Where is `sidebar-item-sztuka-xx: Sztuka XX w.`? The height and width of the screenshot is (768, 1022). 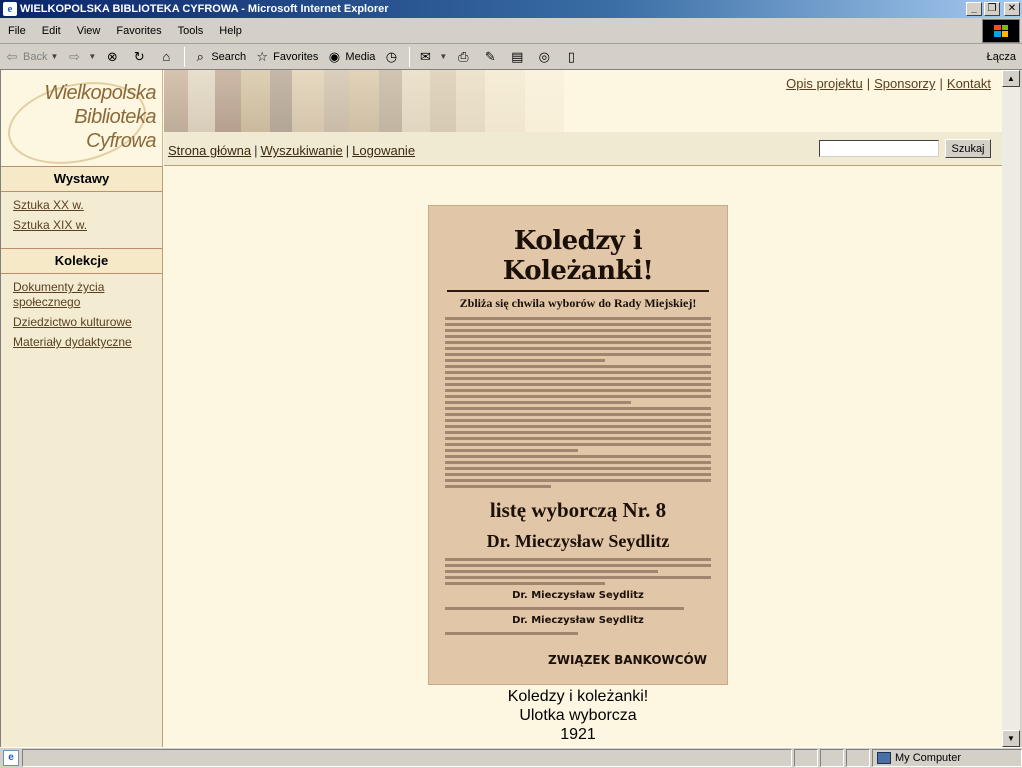 sidebar-item-sztuka-xx: Sztuka XX w. is located at coordinates (78, 205).